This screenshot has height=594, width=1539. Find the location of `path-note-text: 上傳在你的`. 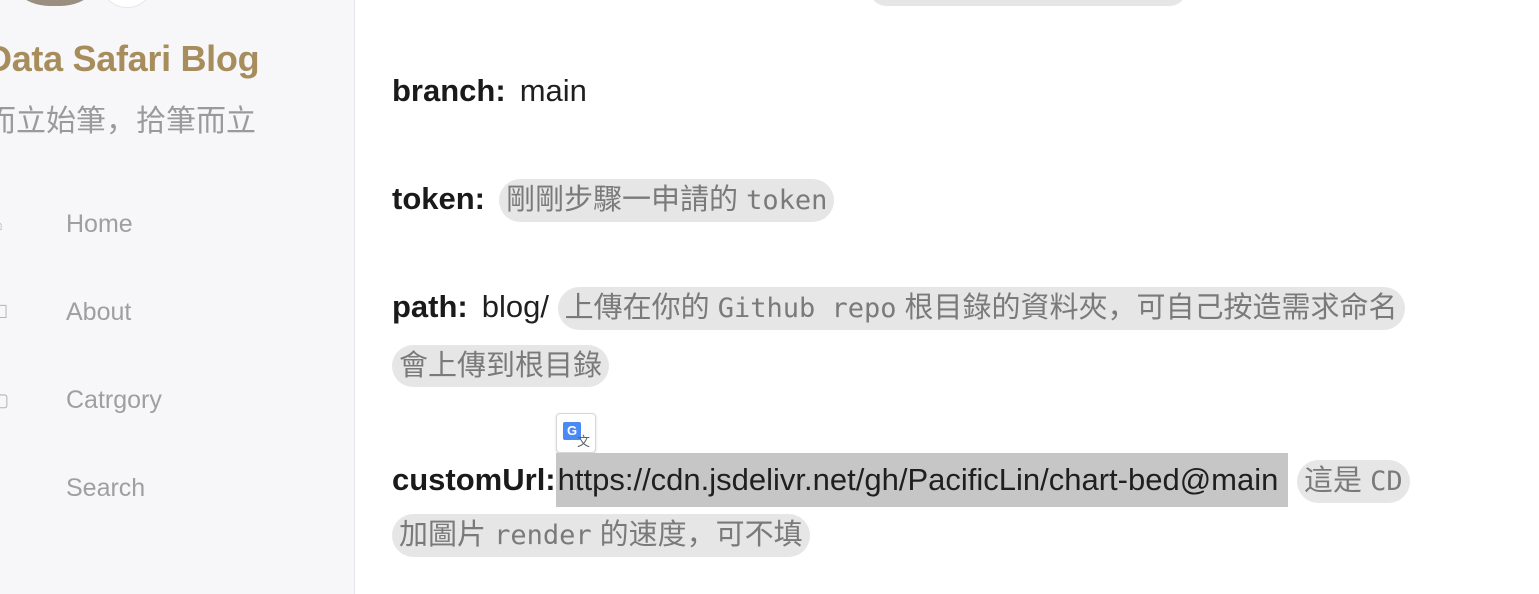

path-note-text: 上傳在你的 is located at coordinates (641, 308).